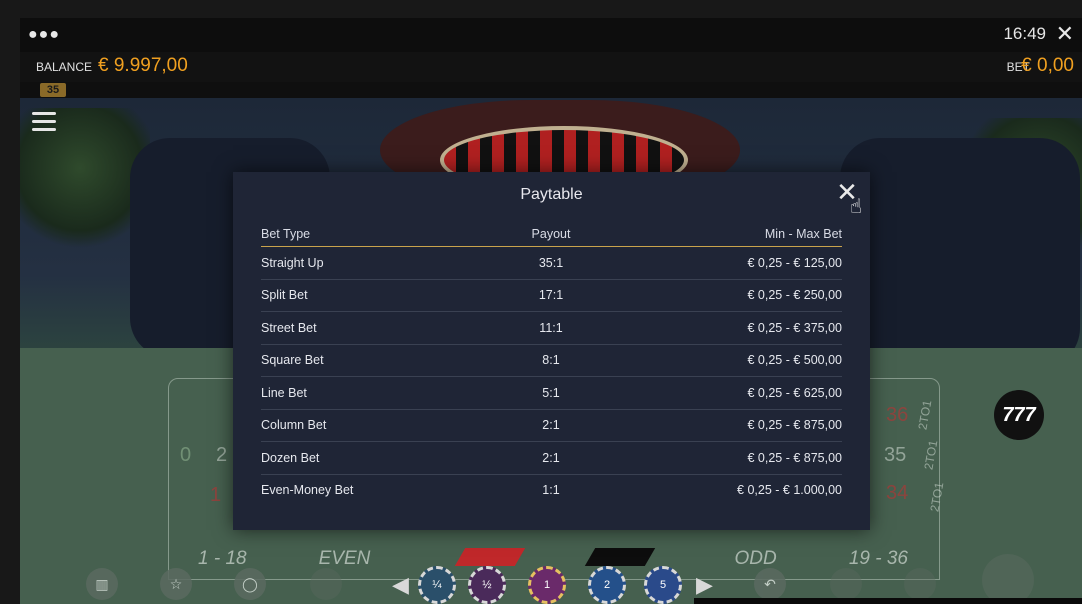 This screenshot has height=604, width=1082. Describe the element at coordinates (102, 584) in the screenshot. I see `statistics-icon: ▥` at that location.